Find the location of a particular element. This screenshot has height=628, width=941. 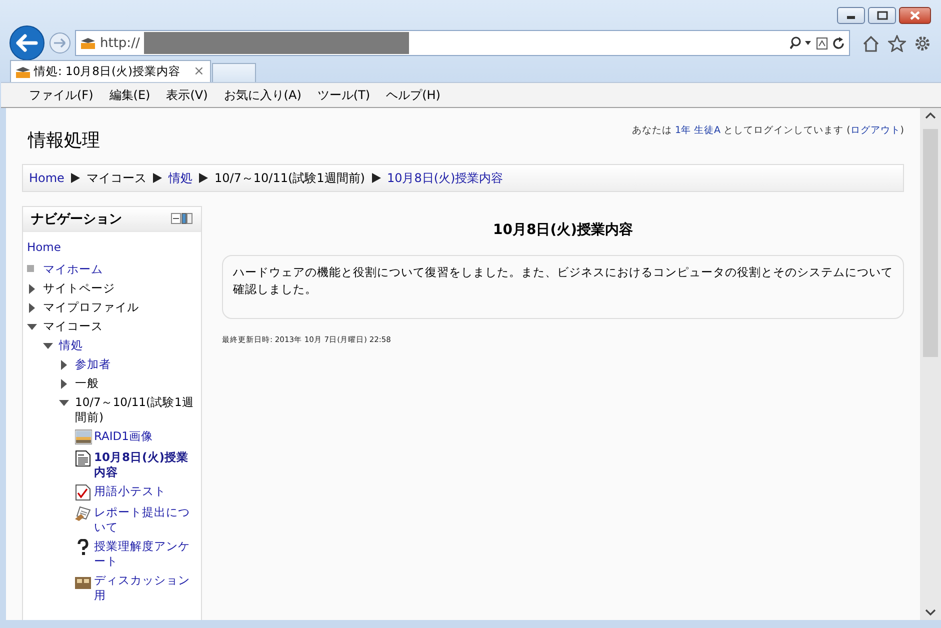

nav-item: サイトページ is located at coordinates (79, 288).